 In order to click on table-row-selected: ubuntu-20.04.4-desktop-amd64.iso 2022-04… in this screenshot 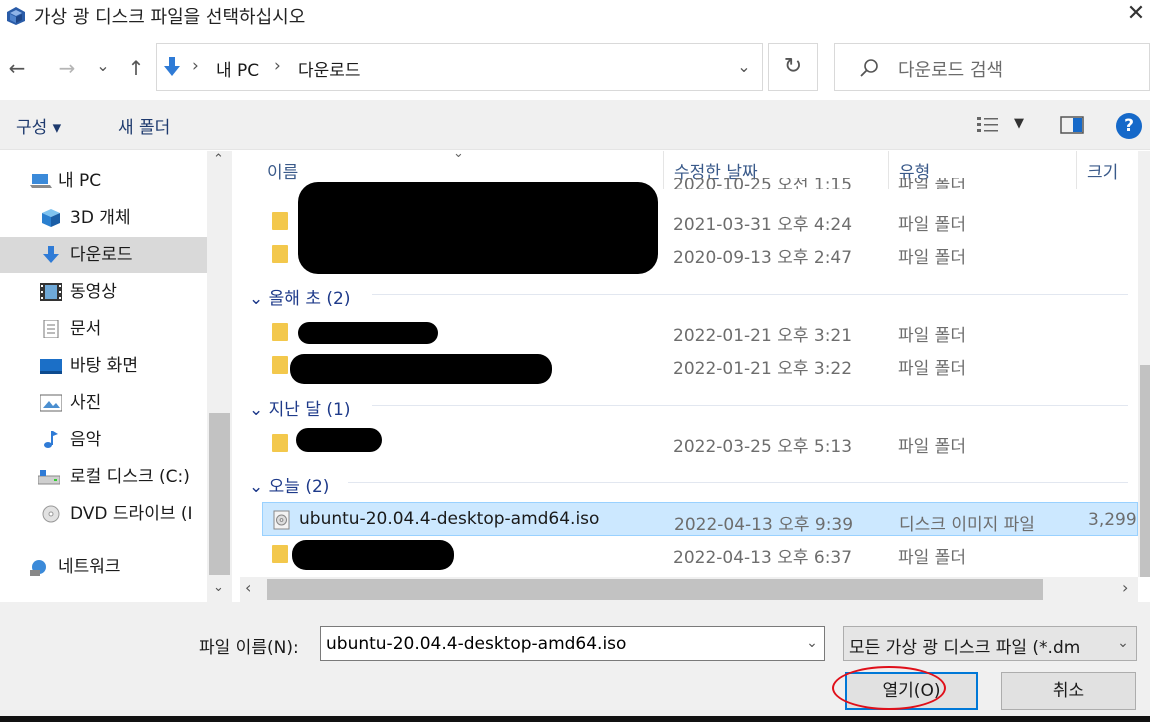, I will do `click(706, 519)`.